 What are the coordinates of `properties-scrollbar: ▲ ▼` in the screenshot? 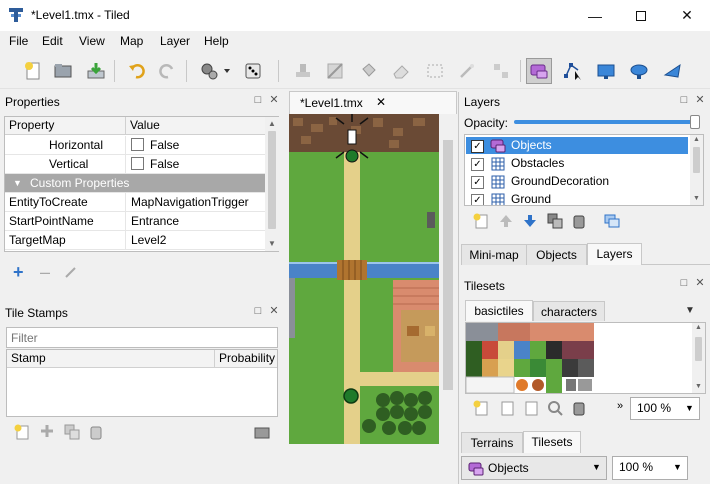 It's located at (272, 184).